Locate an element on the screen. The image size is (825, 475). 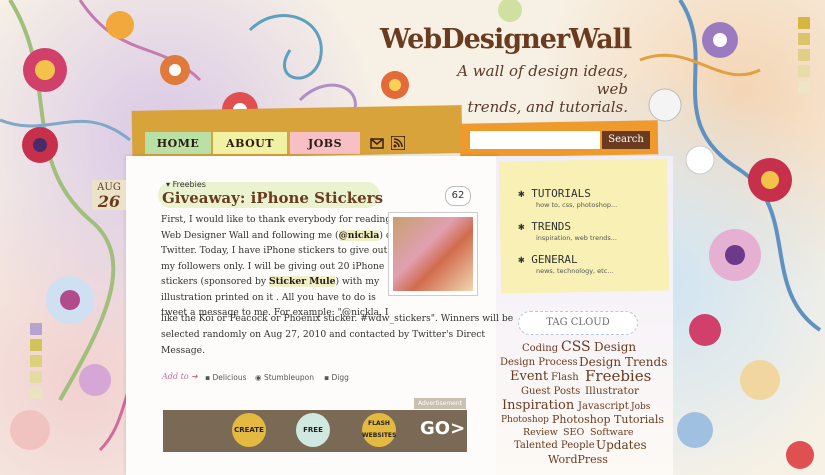
share-stumbleupon: ◉ Stumbleupon is located at coordinates (284, 377).